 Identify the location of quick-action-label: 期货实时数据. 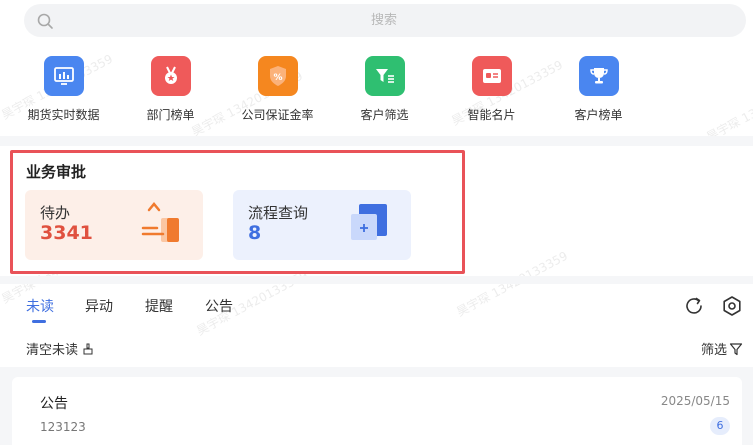
(63, 115).